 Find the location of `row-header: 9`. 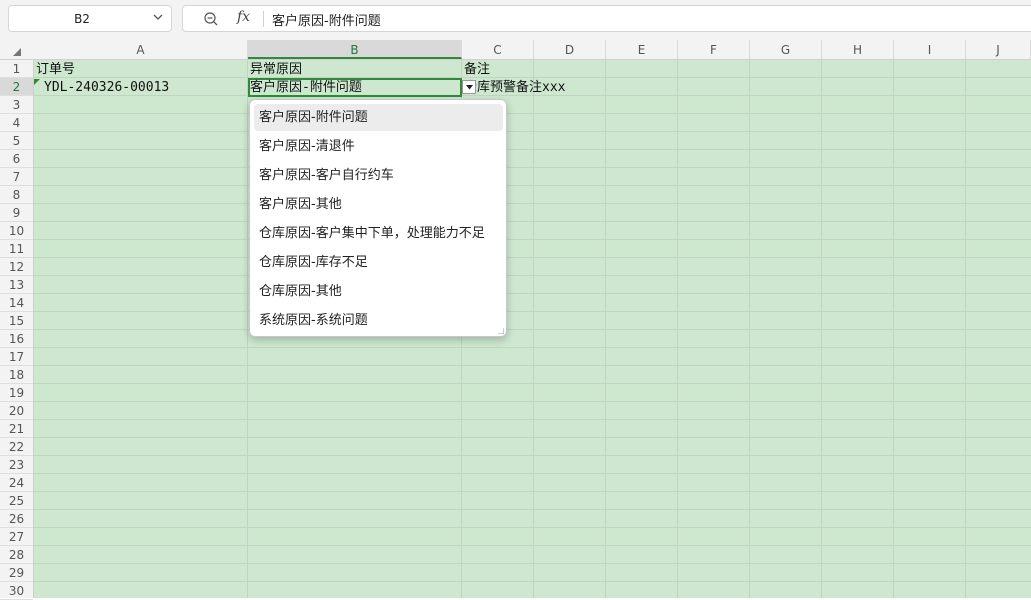

row-header: 9 is located at coordinates (16, 213).